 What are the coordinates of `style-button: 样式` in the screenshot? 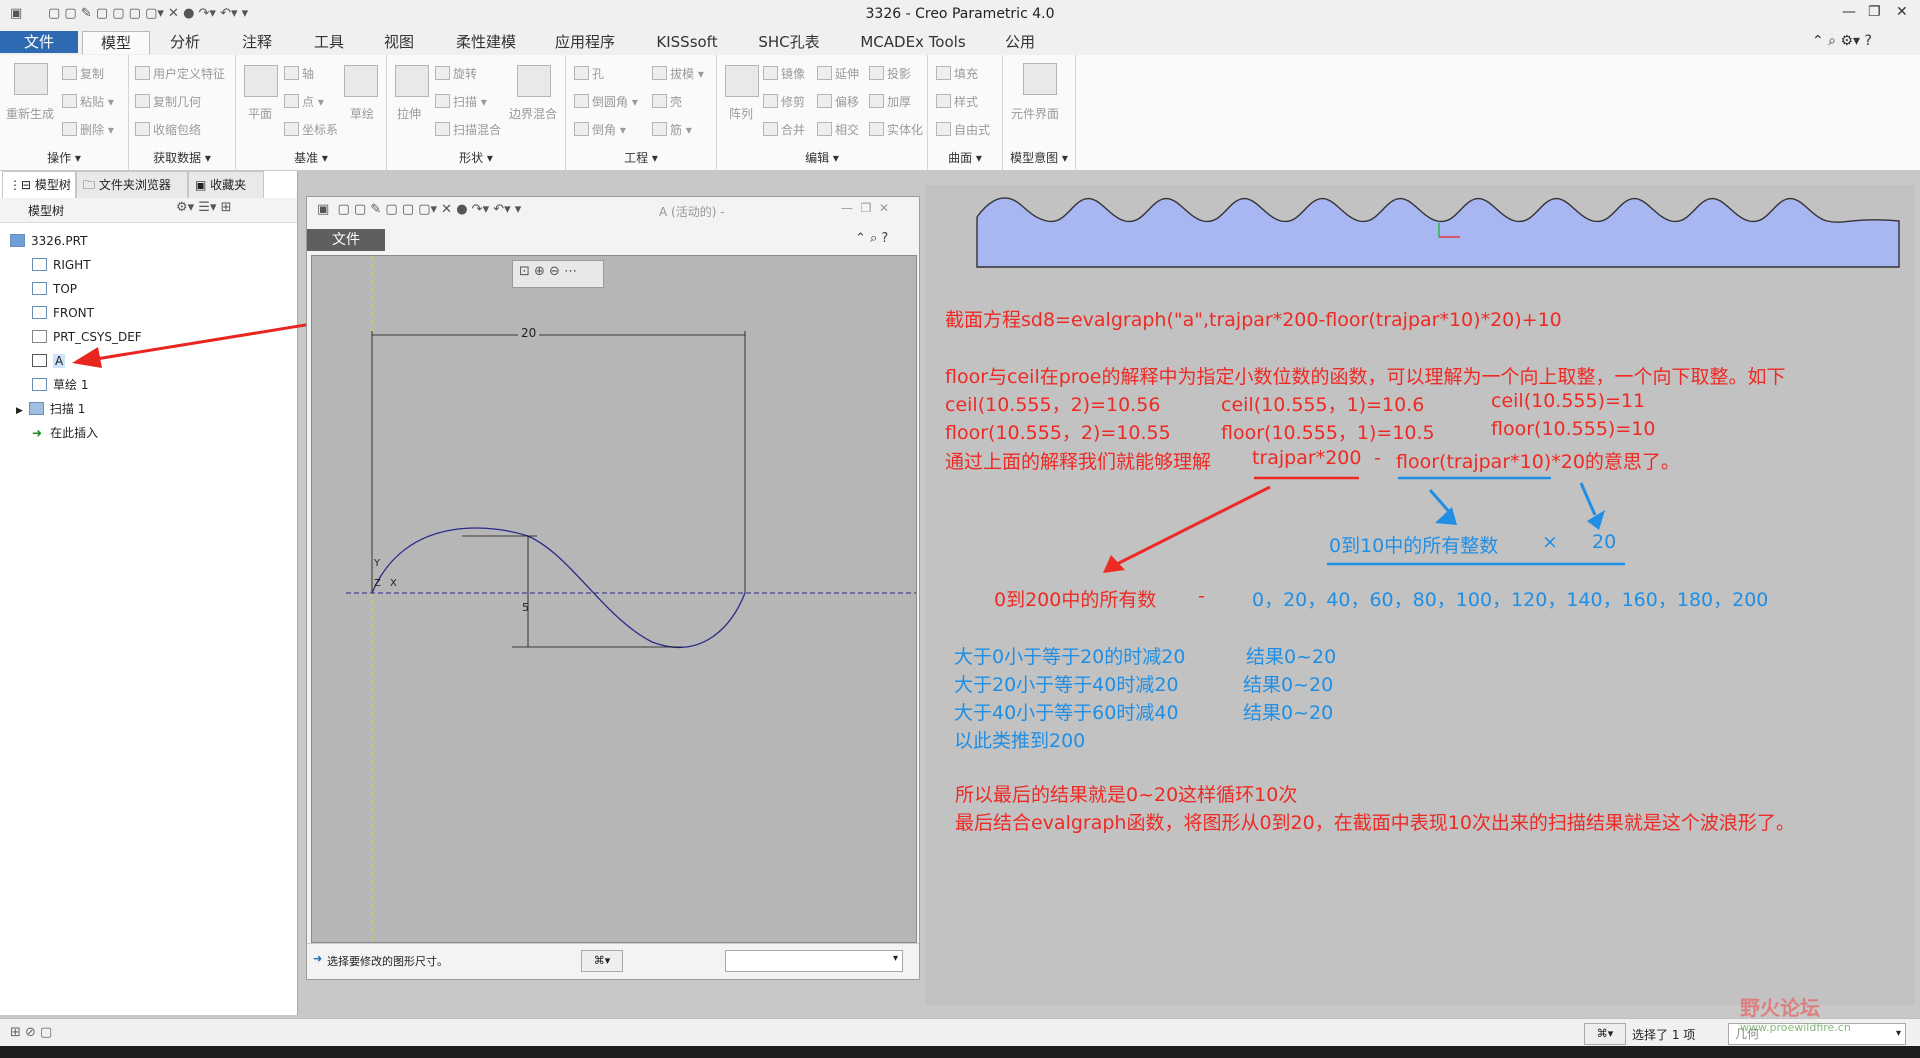 It's located at (957, 101).